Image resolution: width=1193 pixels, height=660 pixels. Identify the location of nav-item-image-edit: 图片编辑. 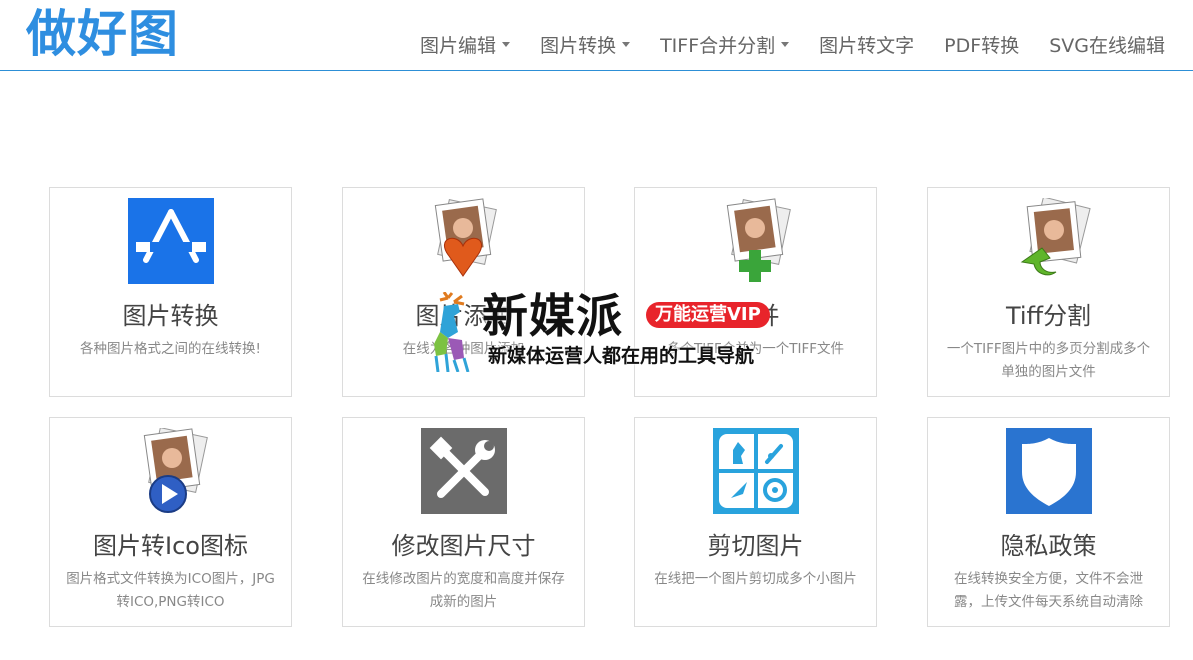
(450, 46).